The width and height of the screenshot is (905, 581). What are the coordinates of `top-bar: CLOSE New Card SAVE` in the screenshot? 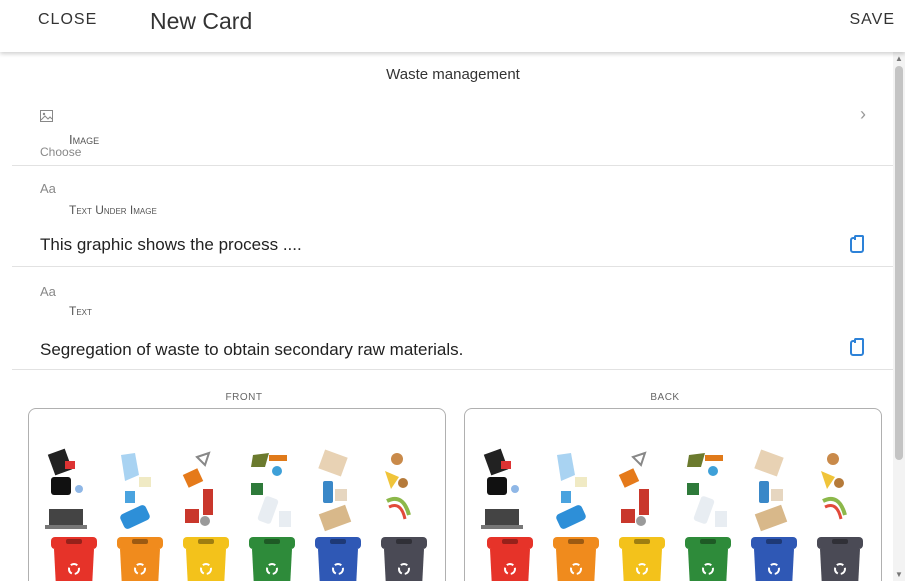 It's located at (452, 26).